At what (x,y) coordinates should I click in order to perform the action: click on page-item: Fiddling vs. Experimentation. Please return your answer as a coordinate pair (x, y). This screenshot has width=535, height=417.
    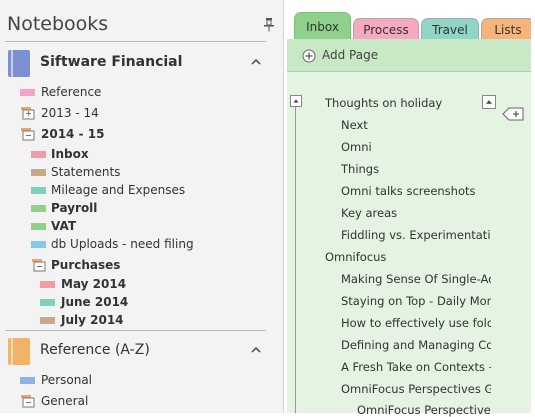
    Looking at the image, I should click on (416, 235).